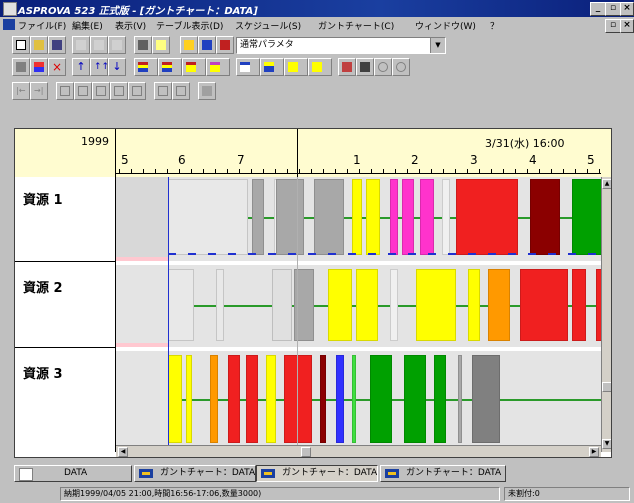  Describe the element at coordinates (39, 45) in the screenshot. I see `open-folder-icon` at that location.